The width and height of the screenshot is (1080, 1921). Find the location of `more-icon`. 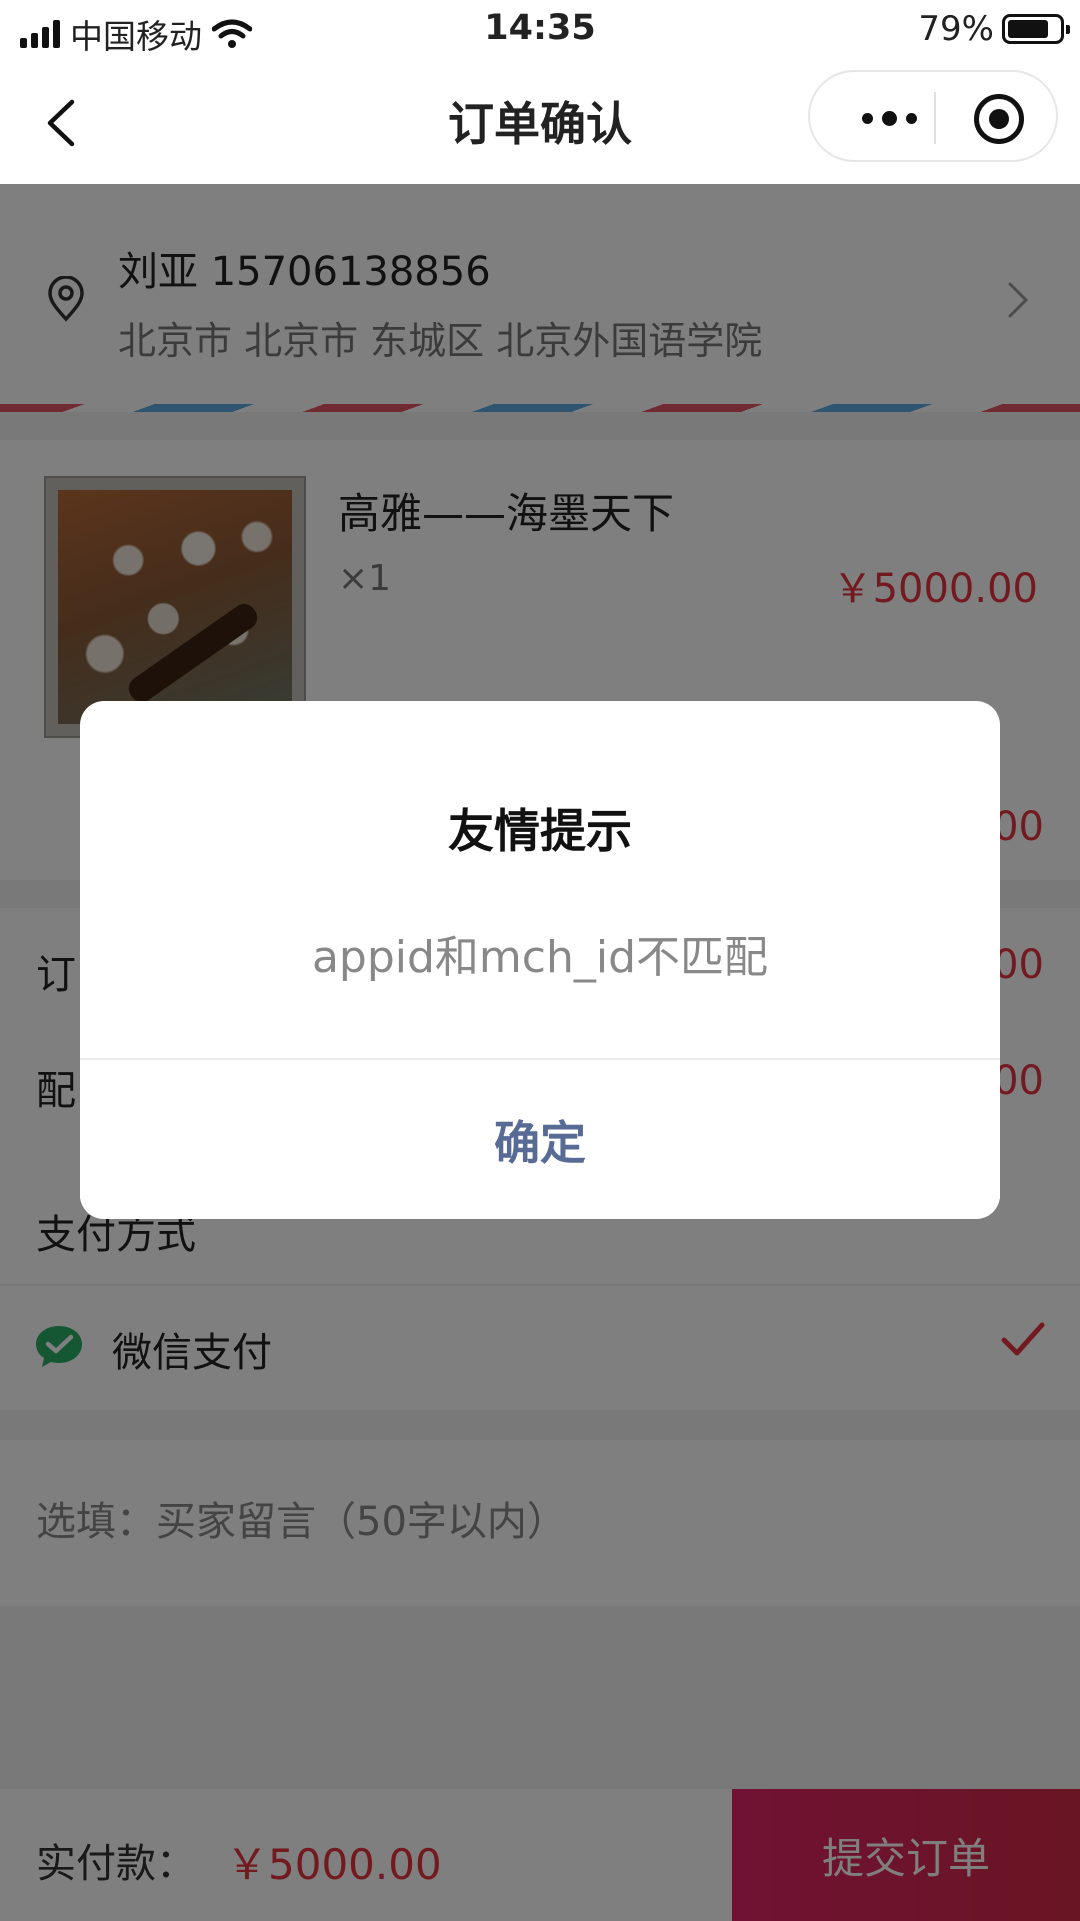

more-icon is located at coordinates (889, 118).